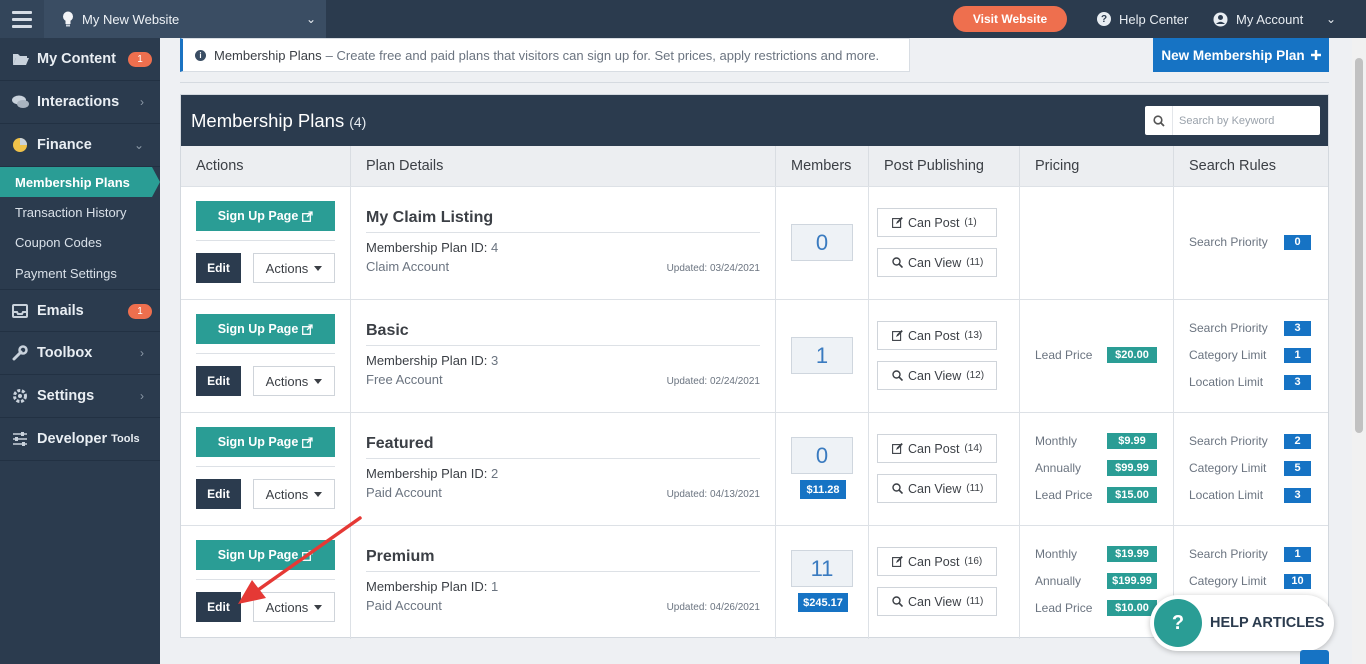  What do you see at coordinates (80, 212) in the screenshot?
I see `sidebar-subitem-transaction-history: Transaction History` at bounding box center [80, 212].